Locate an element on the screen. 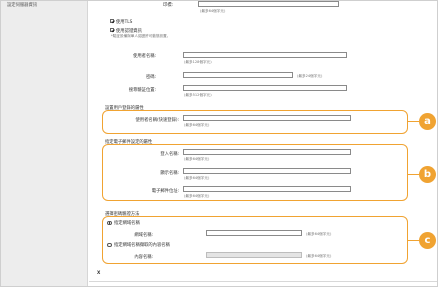 The height and width of the screenshot is (287, 438). password-label: 密碼: is located at coordinates (150, 77).